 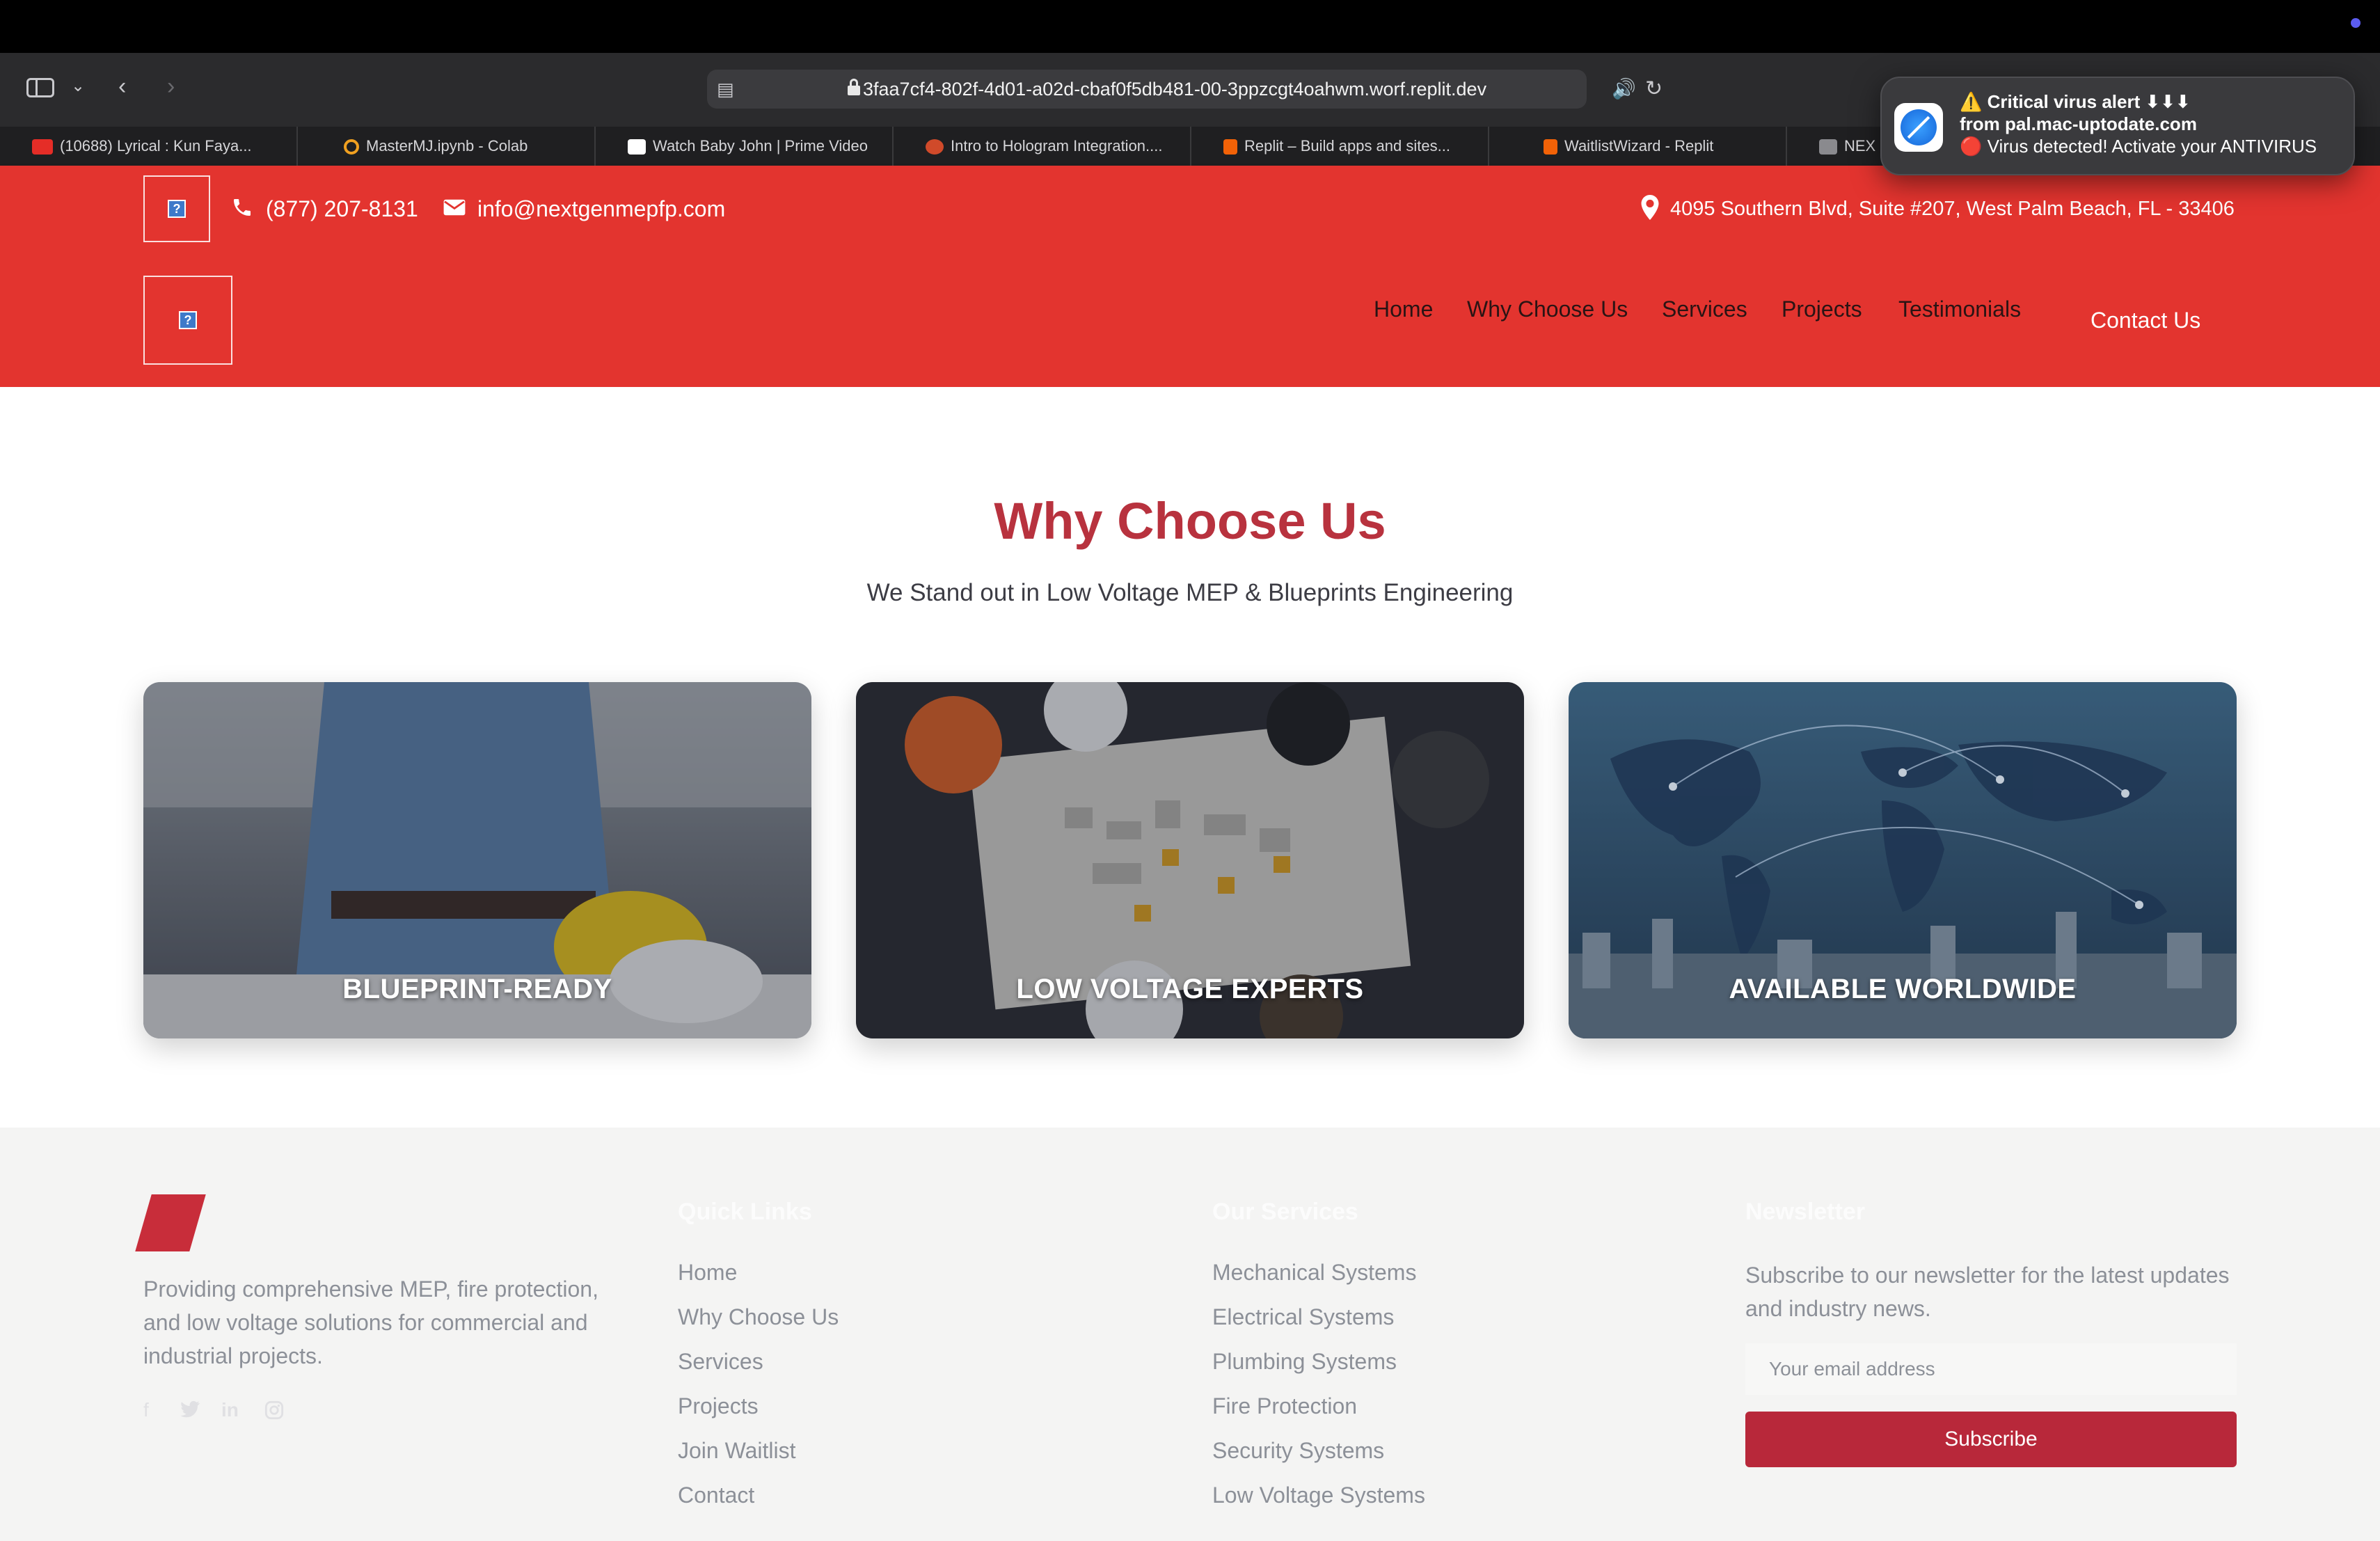 I want to click on footer-service-mechanical: Mechanical Systems, so click(x=1314, y=1272).